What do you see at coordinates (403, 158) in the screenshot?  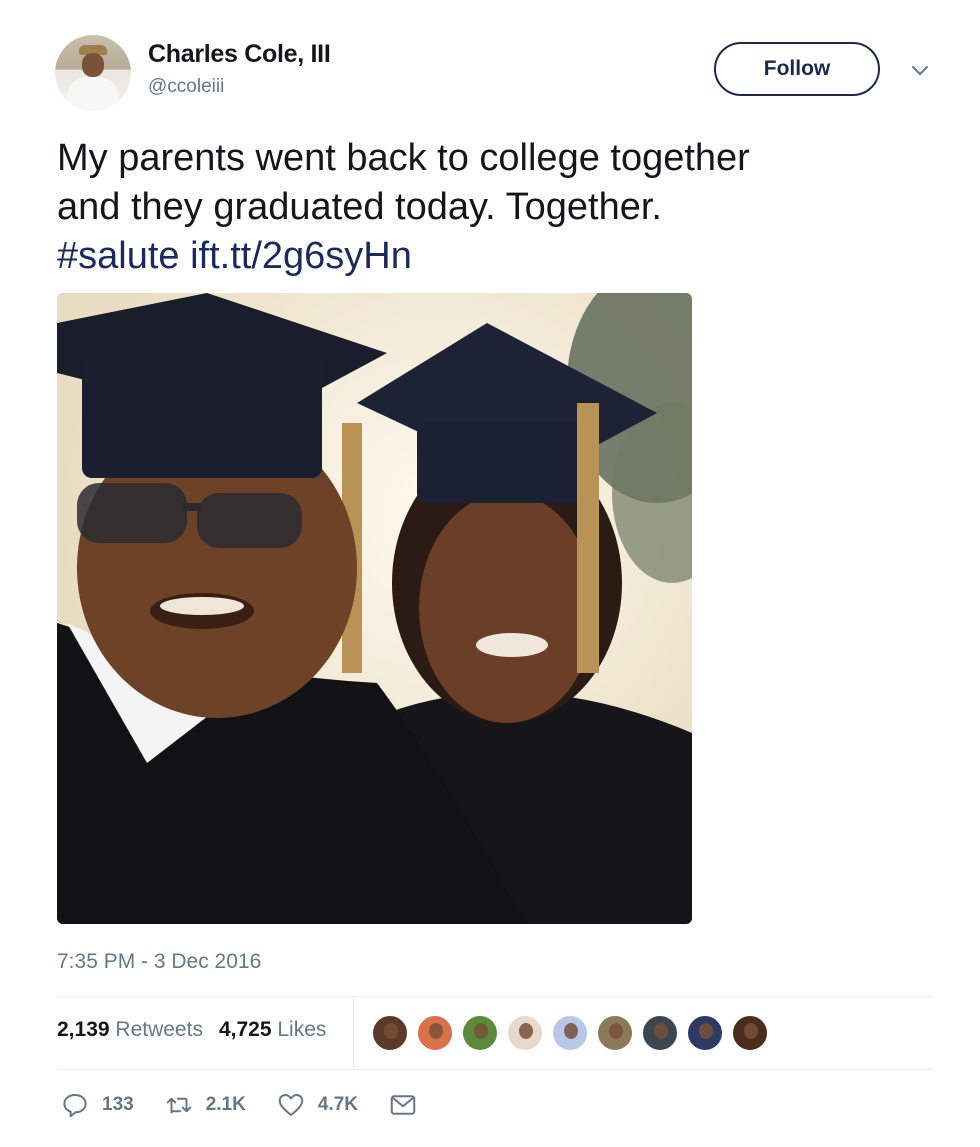 I see `tweet-line-1: My parents went back to college together` at bounding box center [403, 158].